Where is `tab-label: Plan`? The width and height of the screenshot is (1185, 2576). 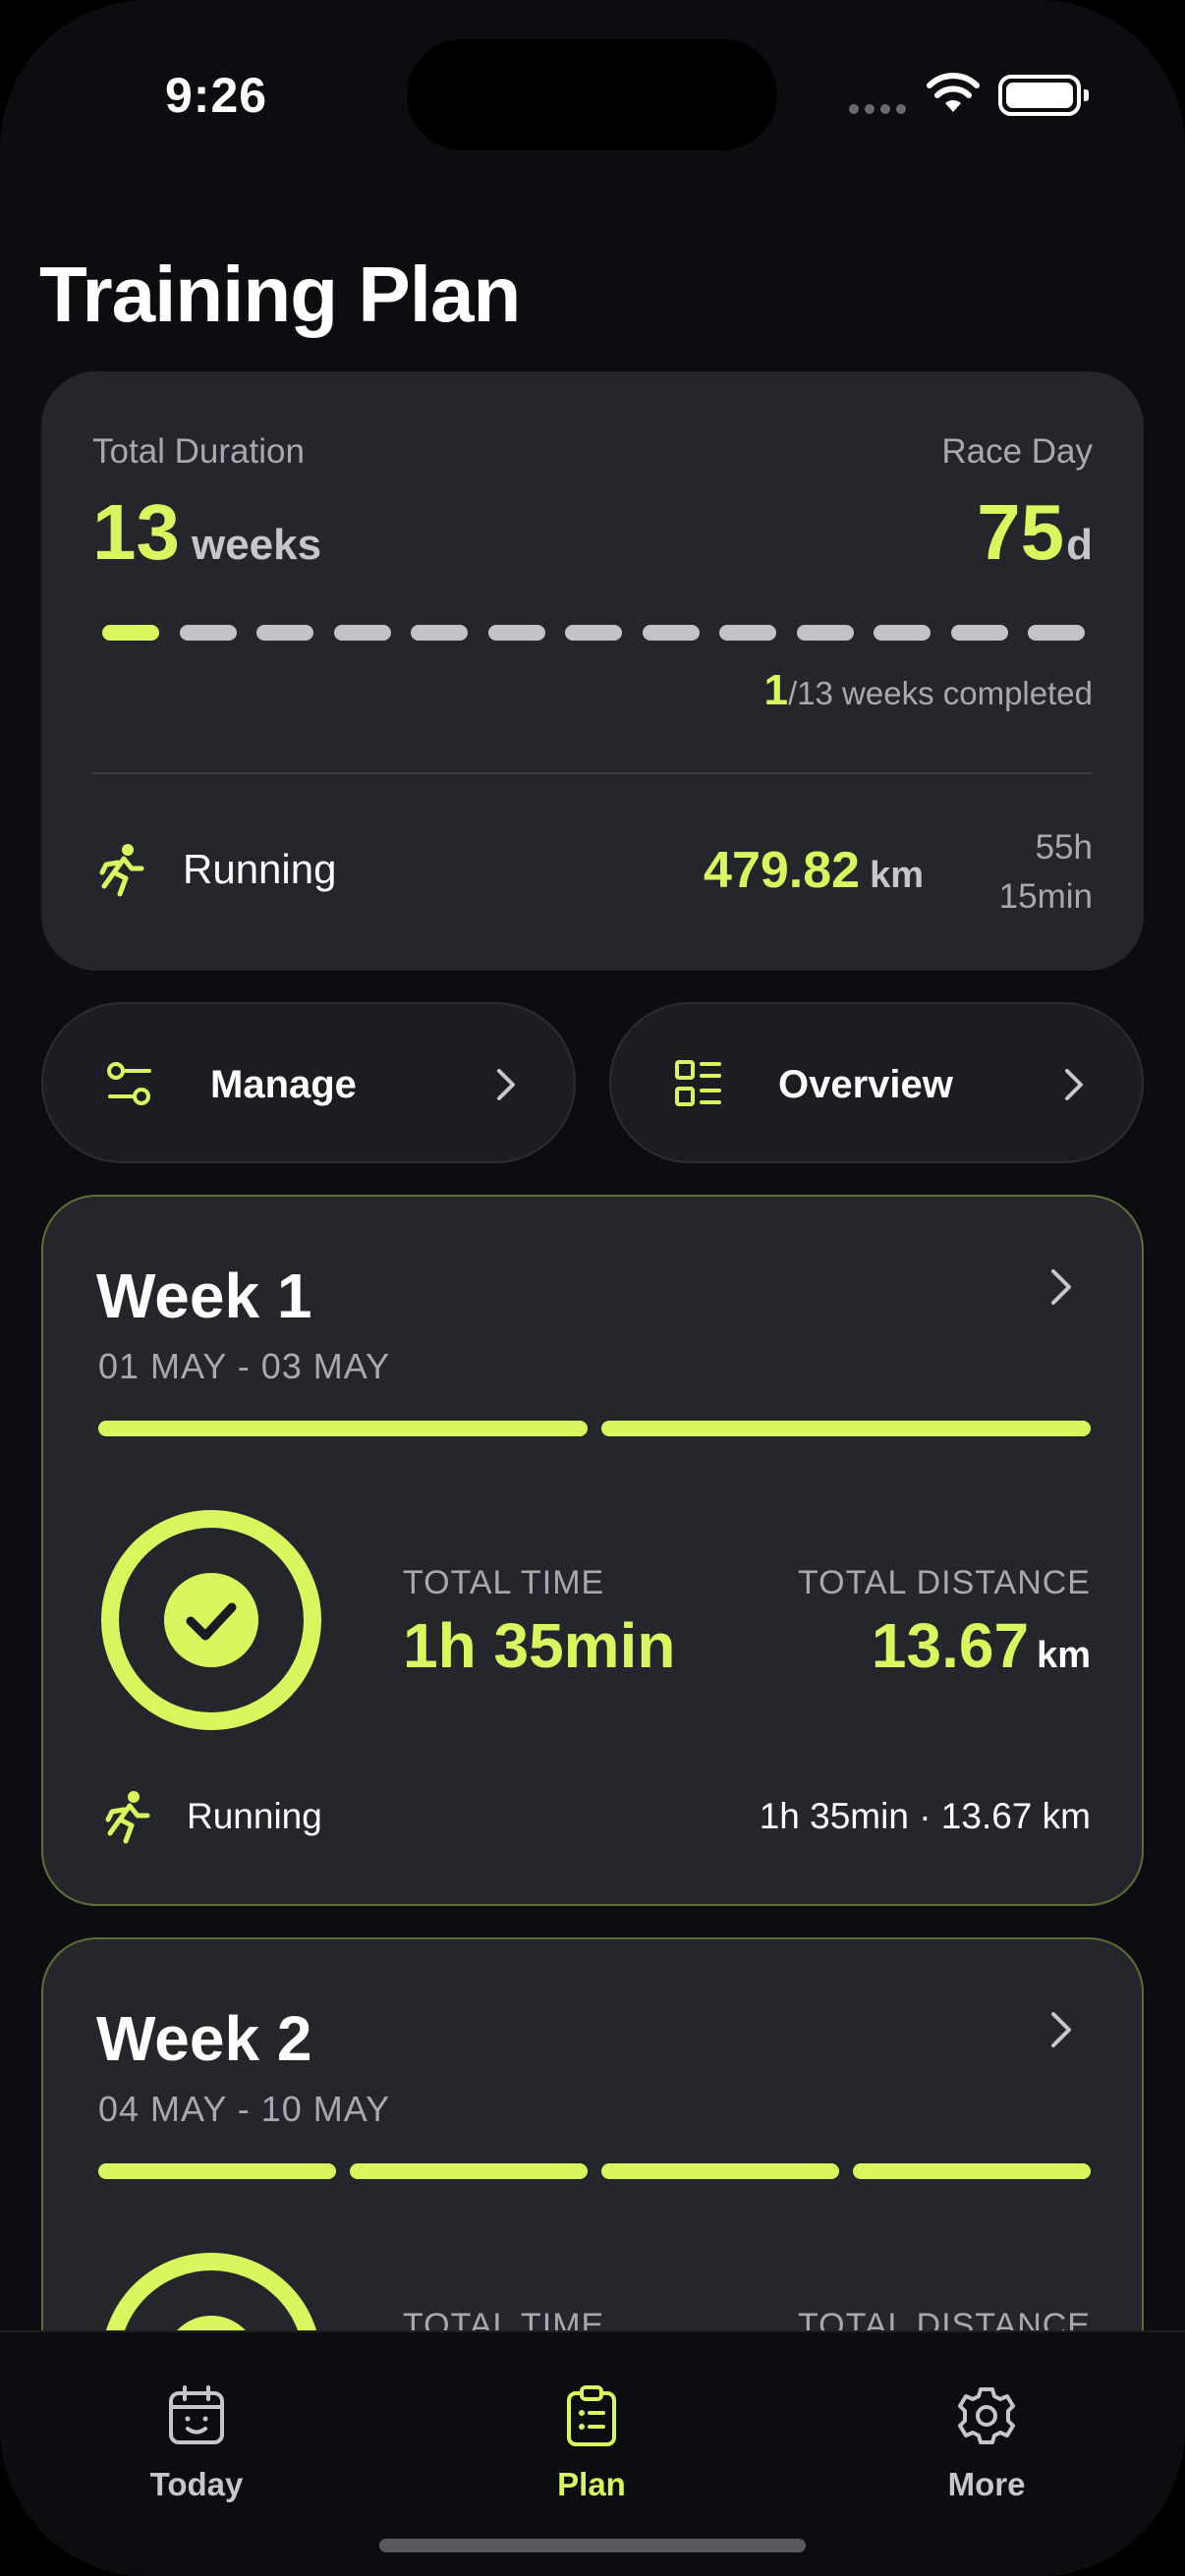
tab-label: Plan is located at coordinates (592, 2484).